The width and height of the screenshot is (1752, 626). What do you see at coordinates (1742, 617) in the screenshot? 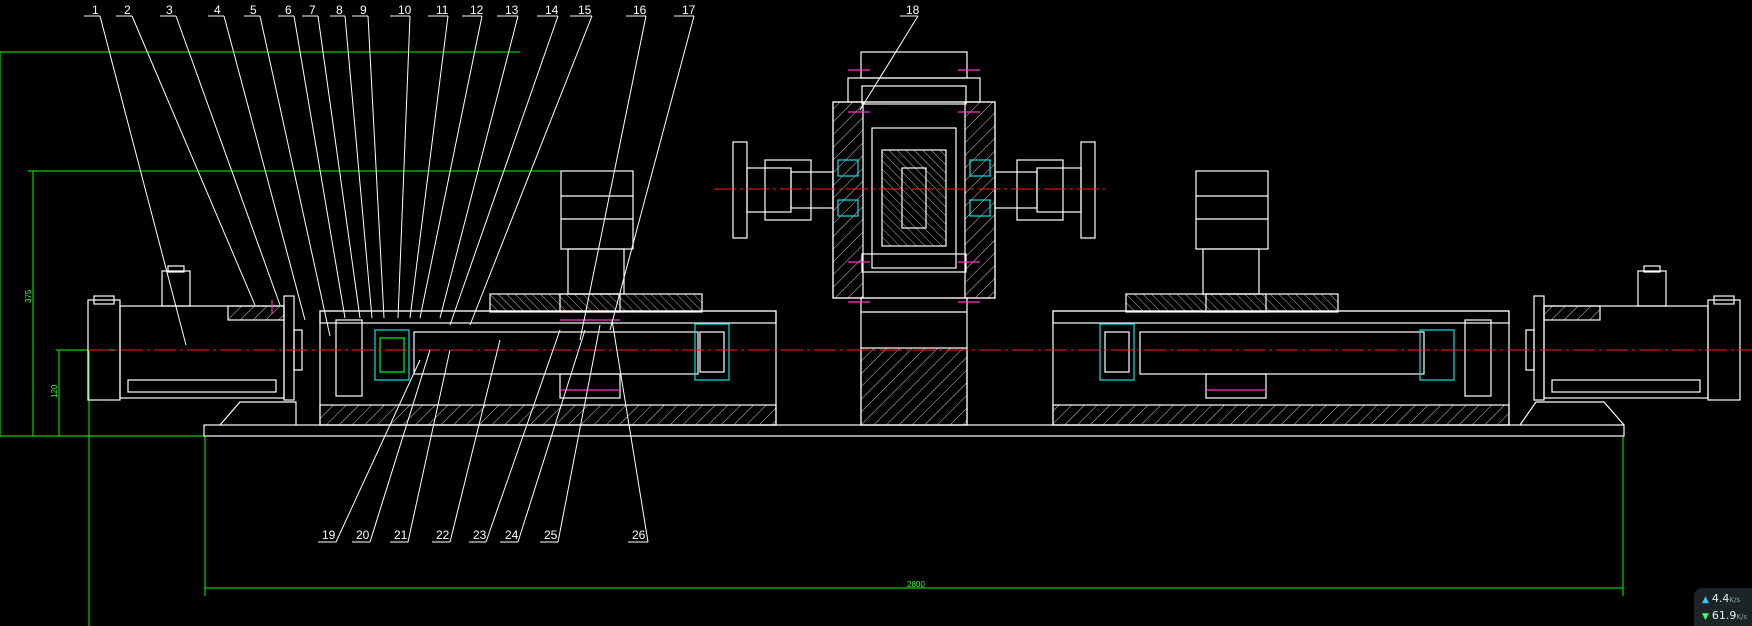
I see `download-unit: K/s` at bounding box center [1742, 617].